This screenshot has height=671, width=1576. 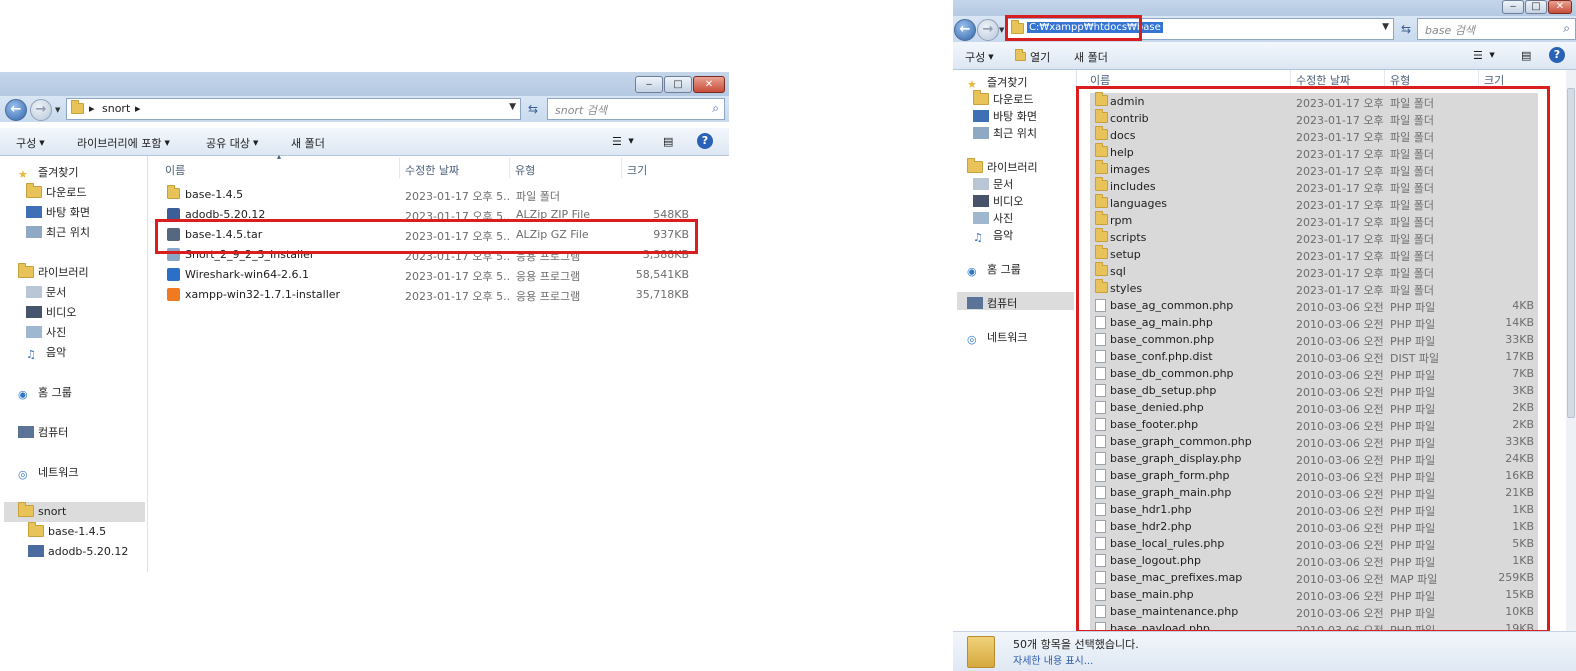 What do you see at coordinates (1314, 220) in the screenshot?
I see `file-row: rpm 2023-01-17 오후 5... 파일 폴더` at bounding box center [1314, 220].